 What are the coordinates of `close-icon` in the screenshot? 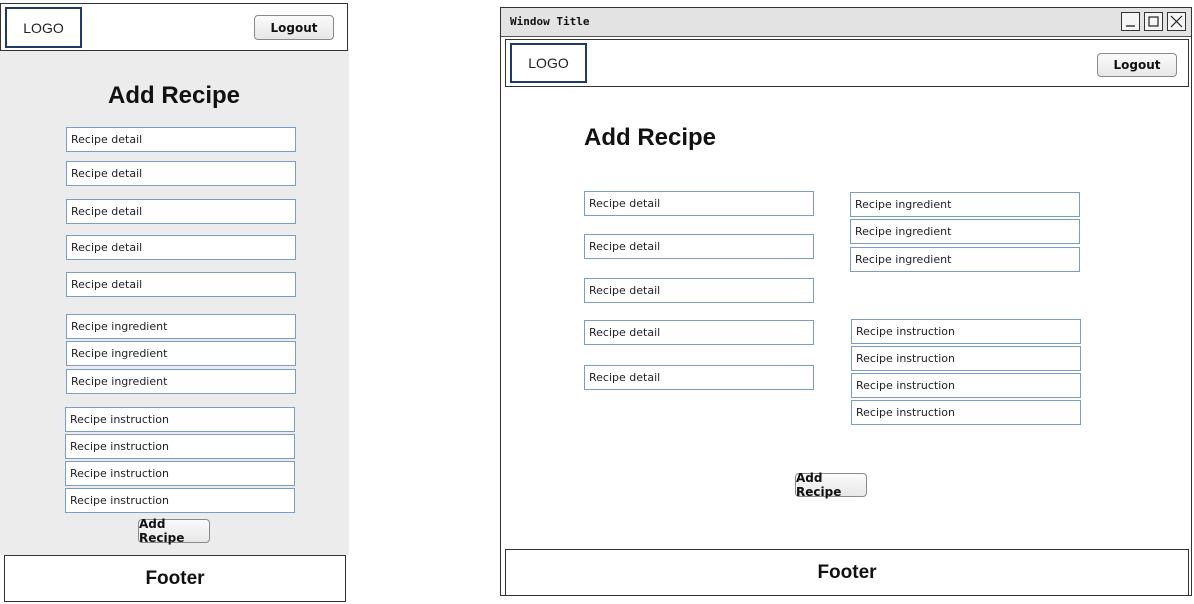 It's located at (1176, 21).